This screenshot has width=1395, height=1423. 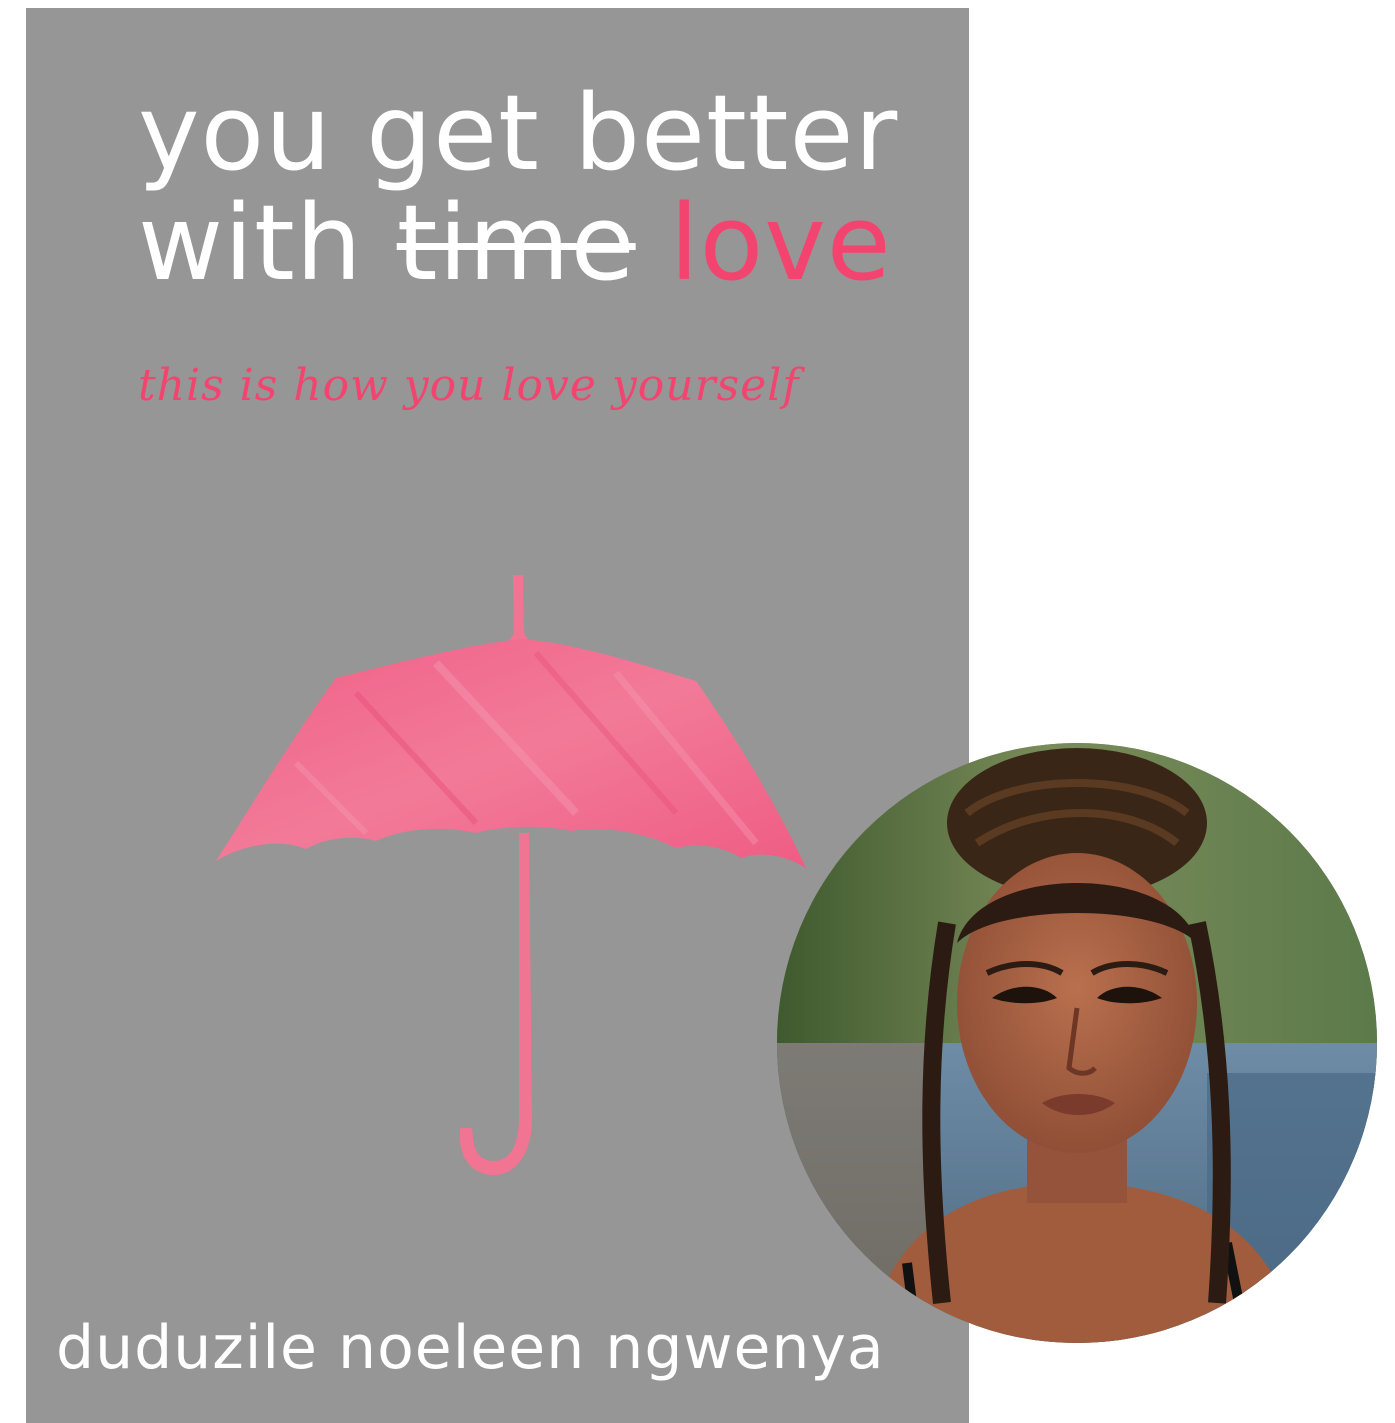 I want to click on book-title: you get better with time love, so click(x=518, y=188).